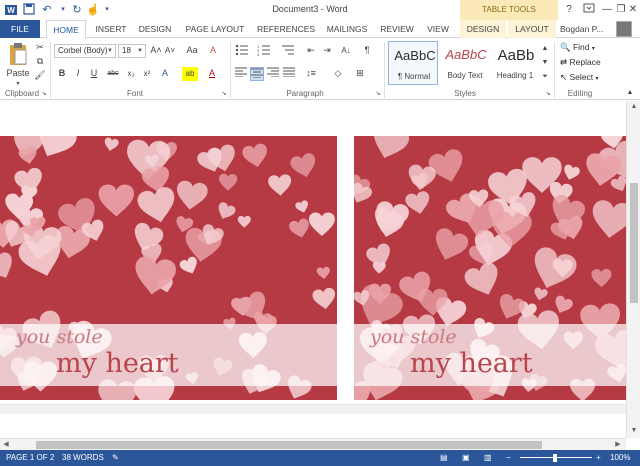  What do you see at coordinates (40, 48) in the screenshot?
I see `cut-icon: ✂` at bounding box center [40, 48].